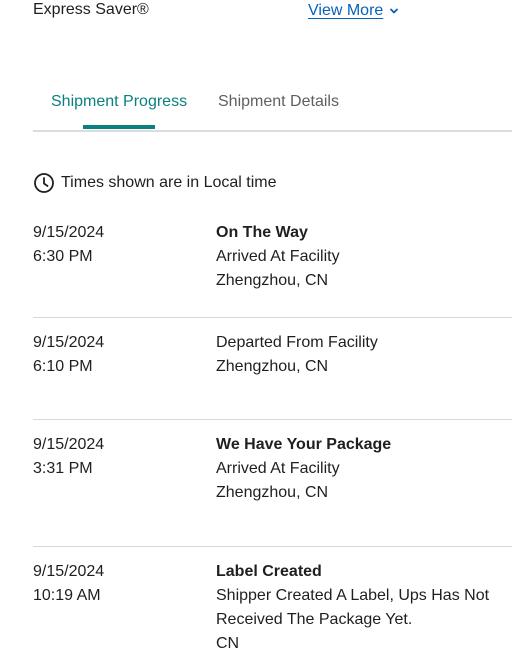 This screenshot has height=665, width=512. I want to click on view-more-link: View More, so click(353, 11).